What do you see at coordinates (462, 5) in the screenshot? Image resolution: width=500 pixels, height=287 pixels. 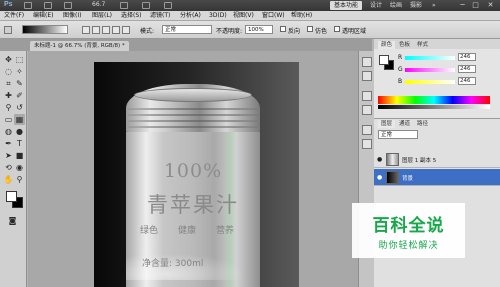 I see `minimize-icon: ─` at bounding box center [462, 5].